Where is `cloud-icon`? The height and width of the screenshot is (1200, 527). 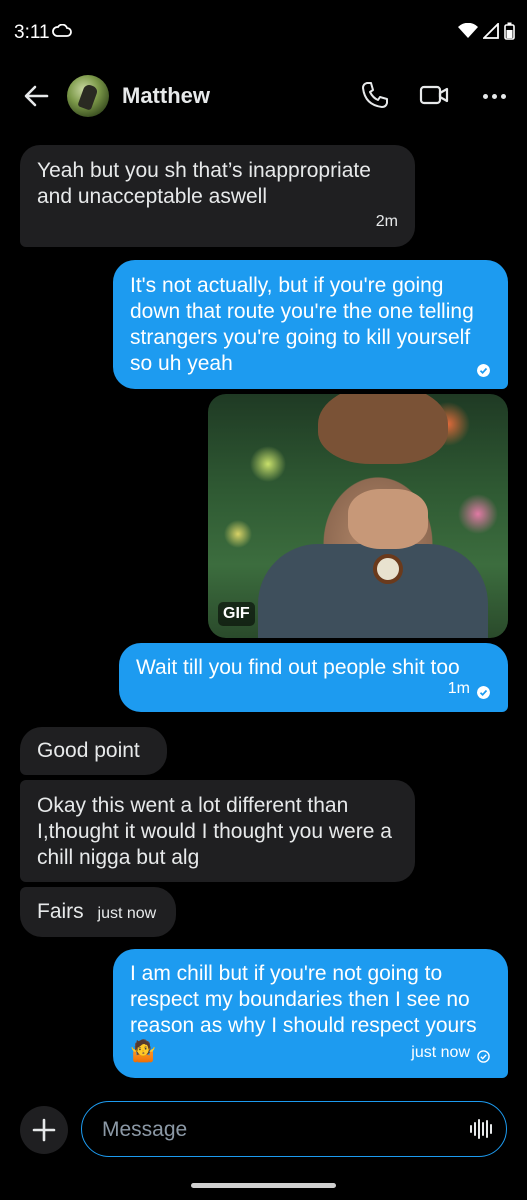 cloud-icon is located at coordinates (62, 30).